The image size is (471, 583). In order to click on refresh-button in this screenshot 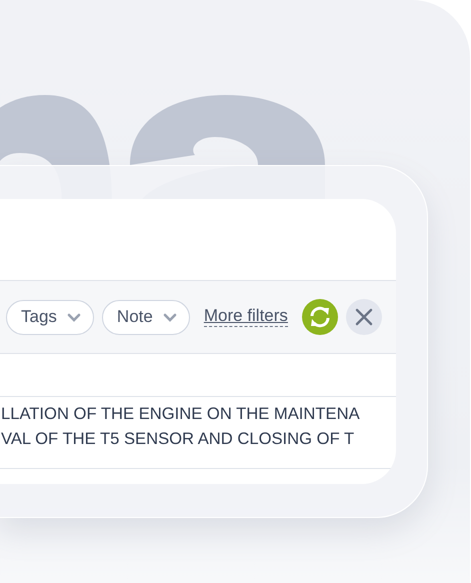, I will do `click(320, 317)`.